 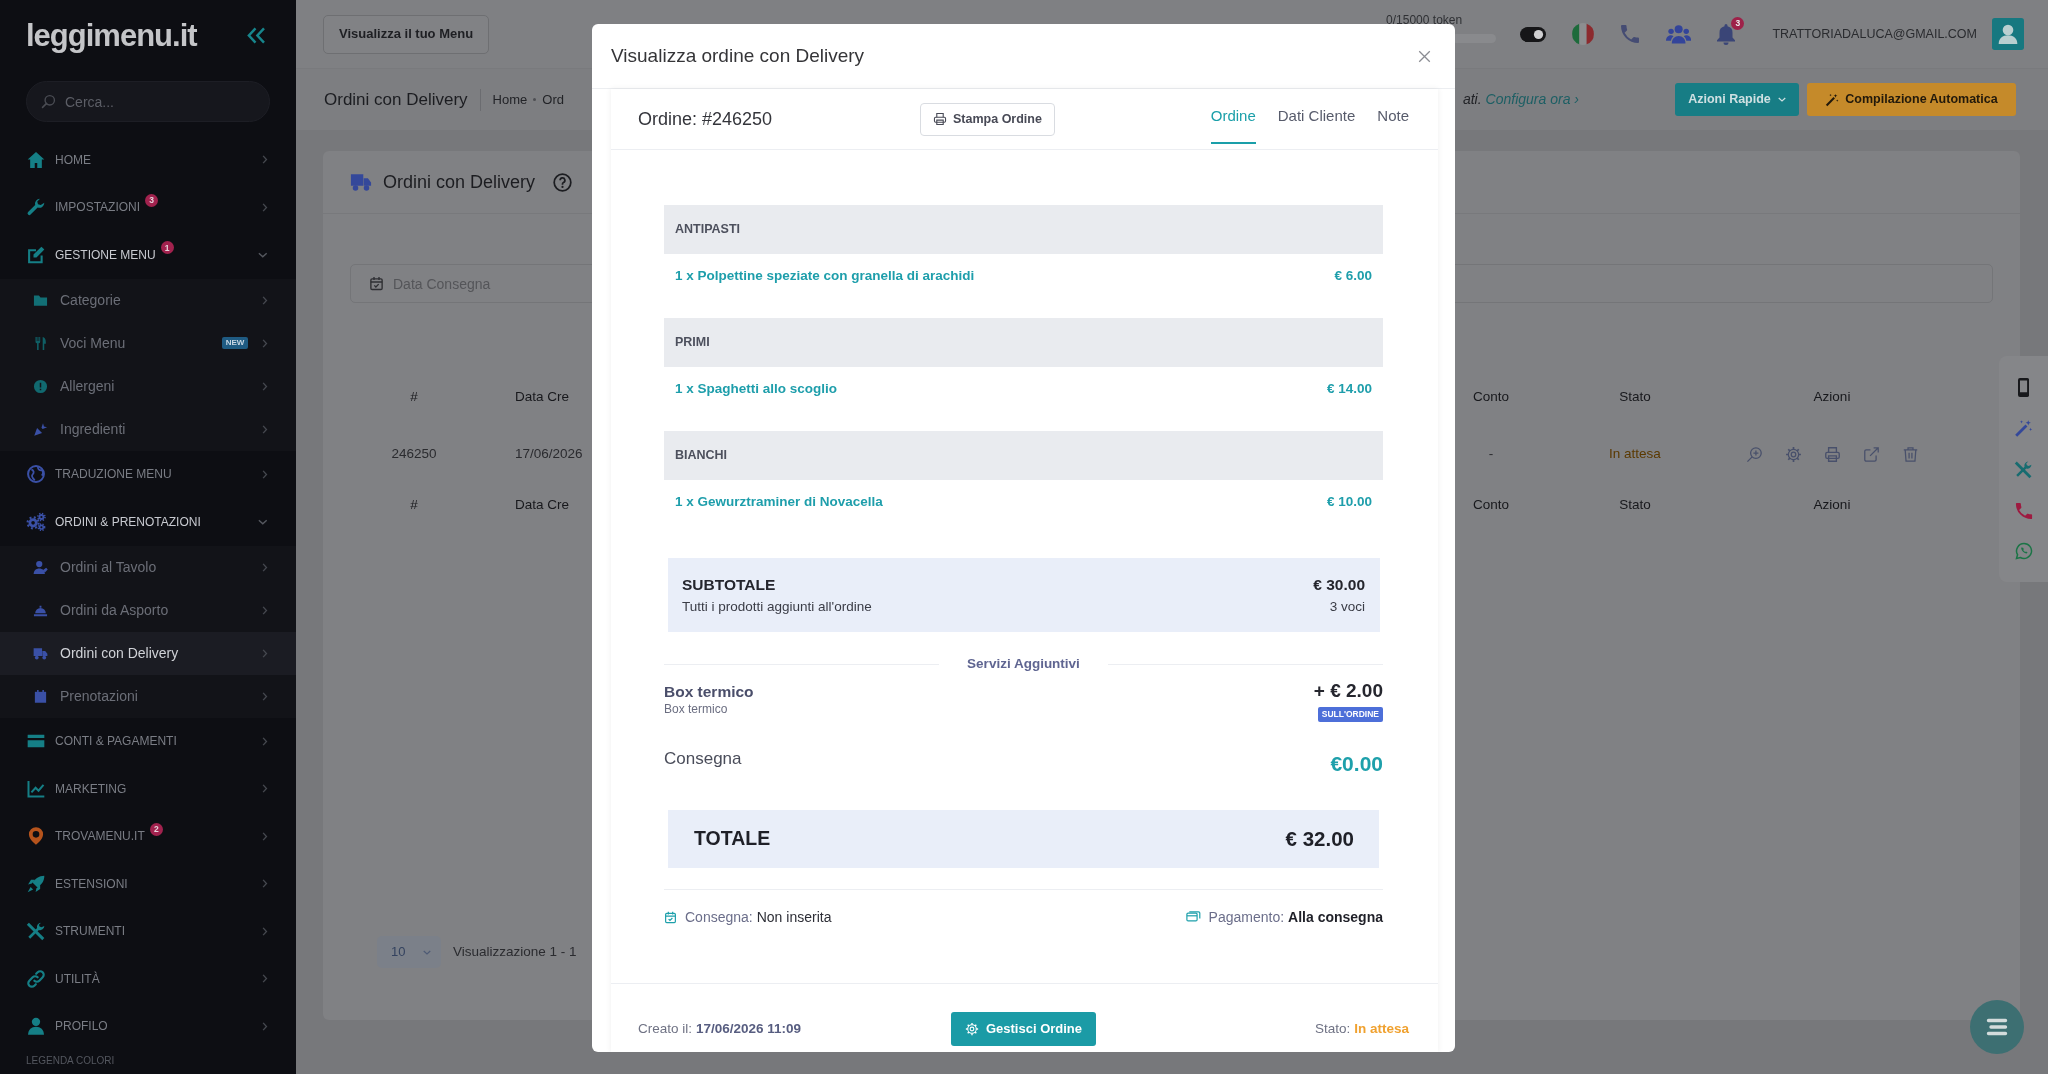 What do you see at coordinates (414, 396) in the screenshot?
I see `column-header: #` at bounding box center [414, 396].